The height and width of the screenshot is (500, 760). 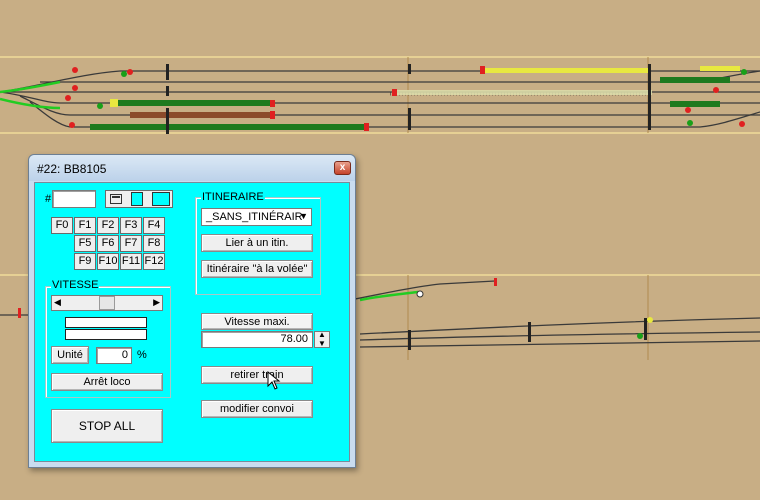 I want to click on function-f9: F9, so click(x=85, y=261).